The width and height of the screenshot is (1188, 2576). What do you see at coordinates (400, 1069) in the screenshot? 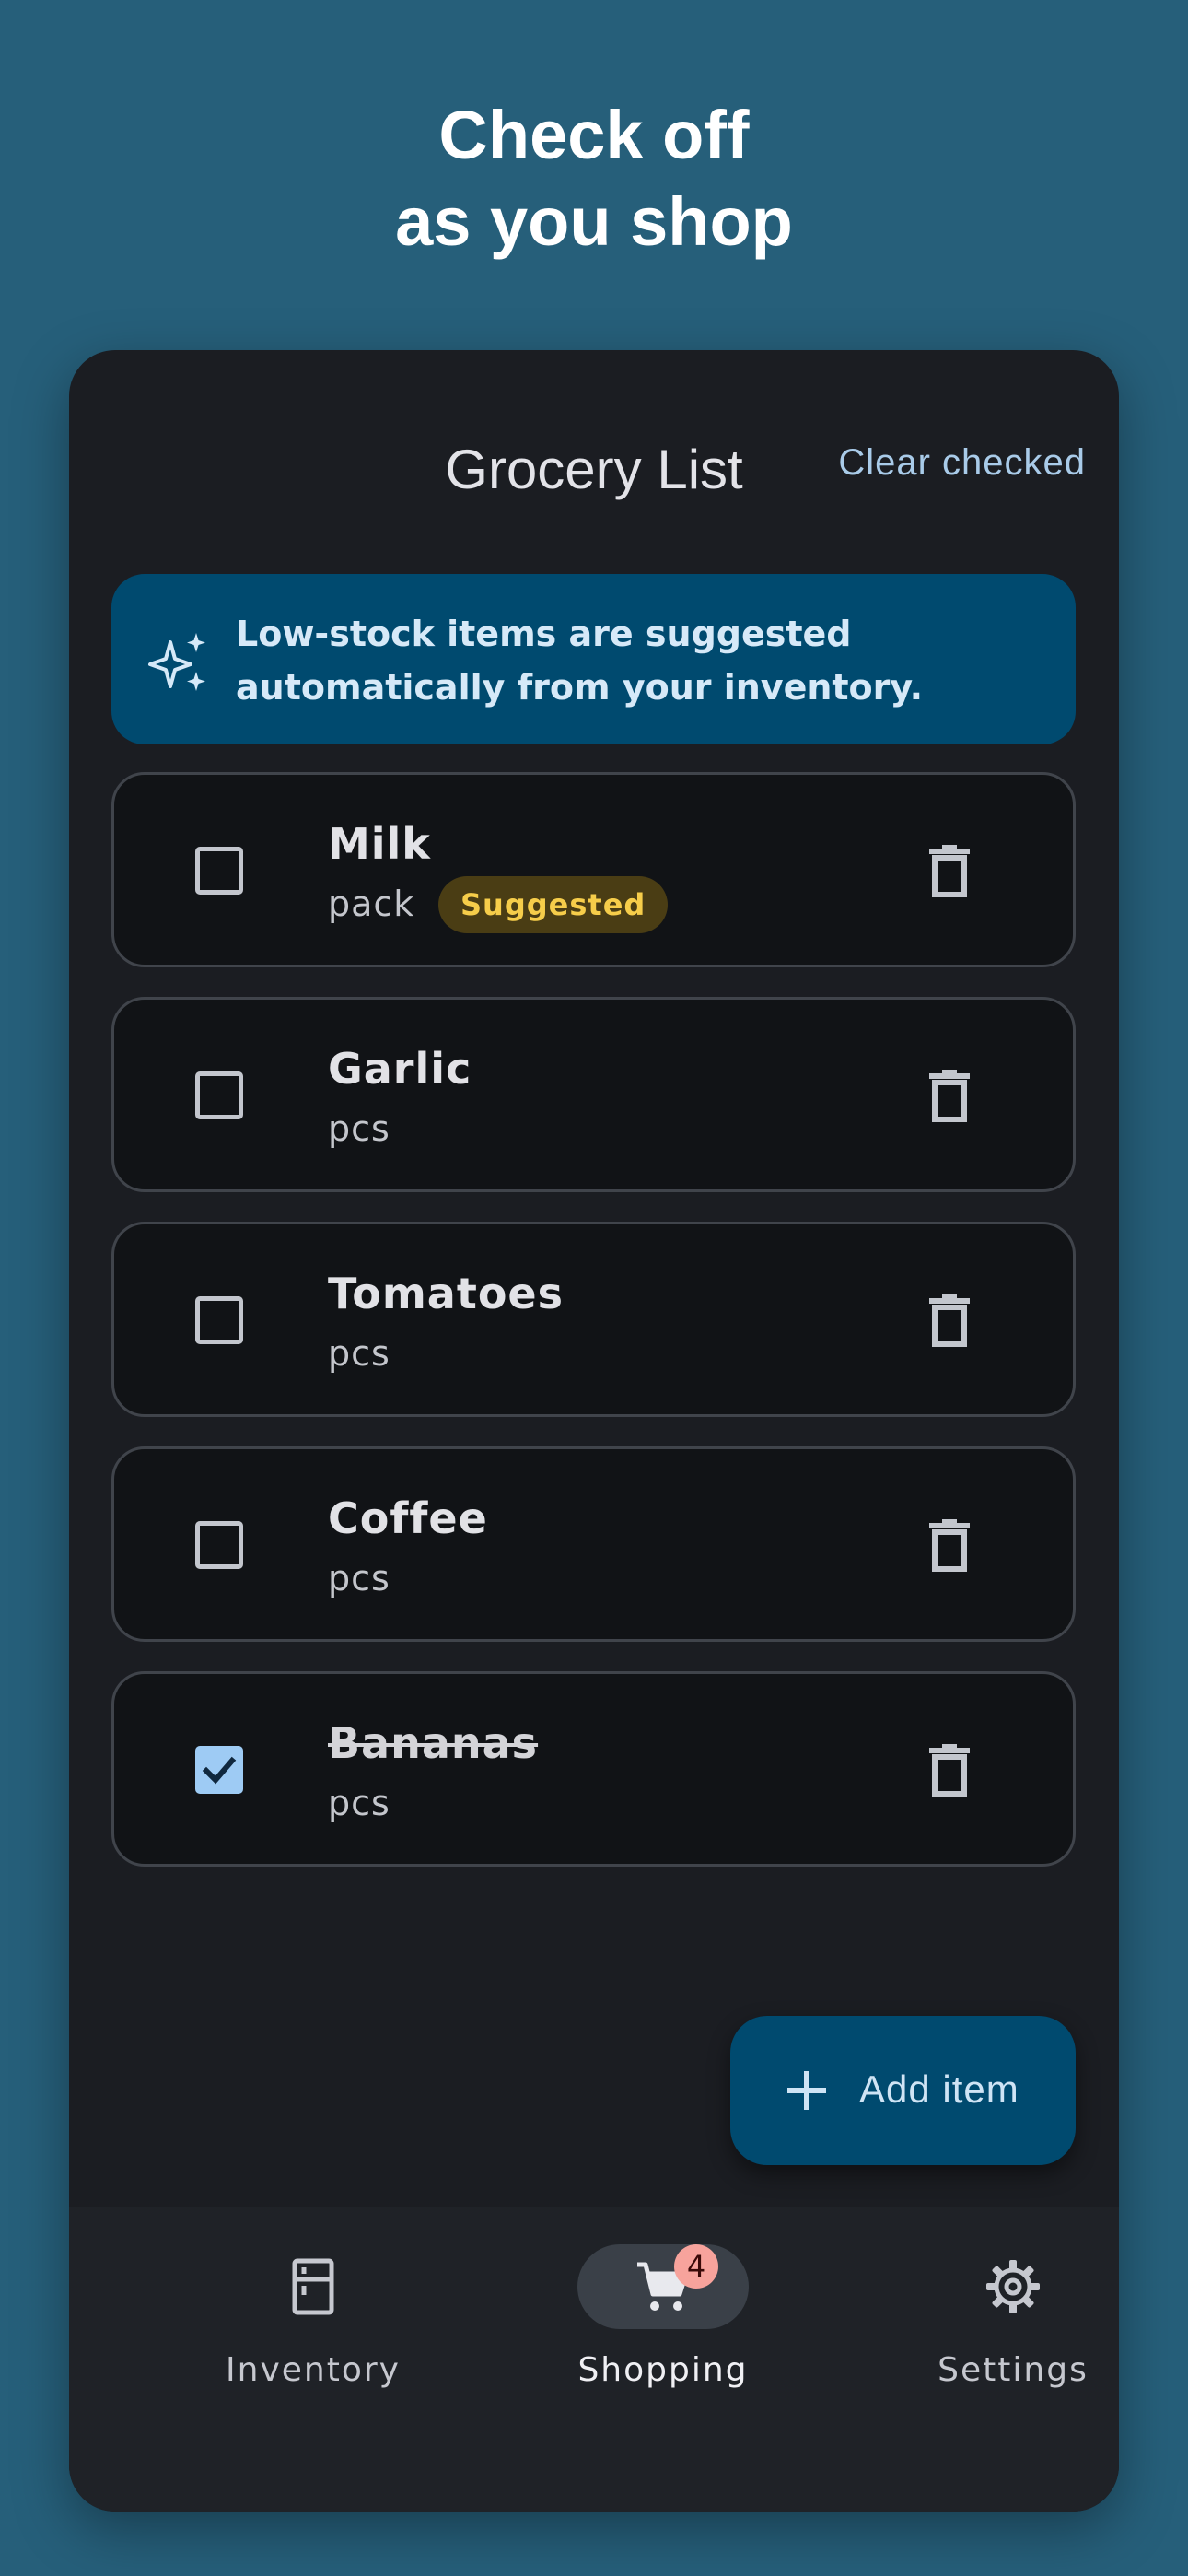
I see `item-name: Garlic` at bounding box center [400, 1069].